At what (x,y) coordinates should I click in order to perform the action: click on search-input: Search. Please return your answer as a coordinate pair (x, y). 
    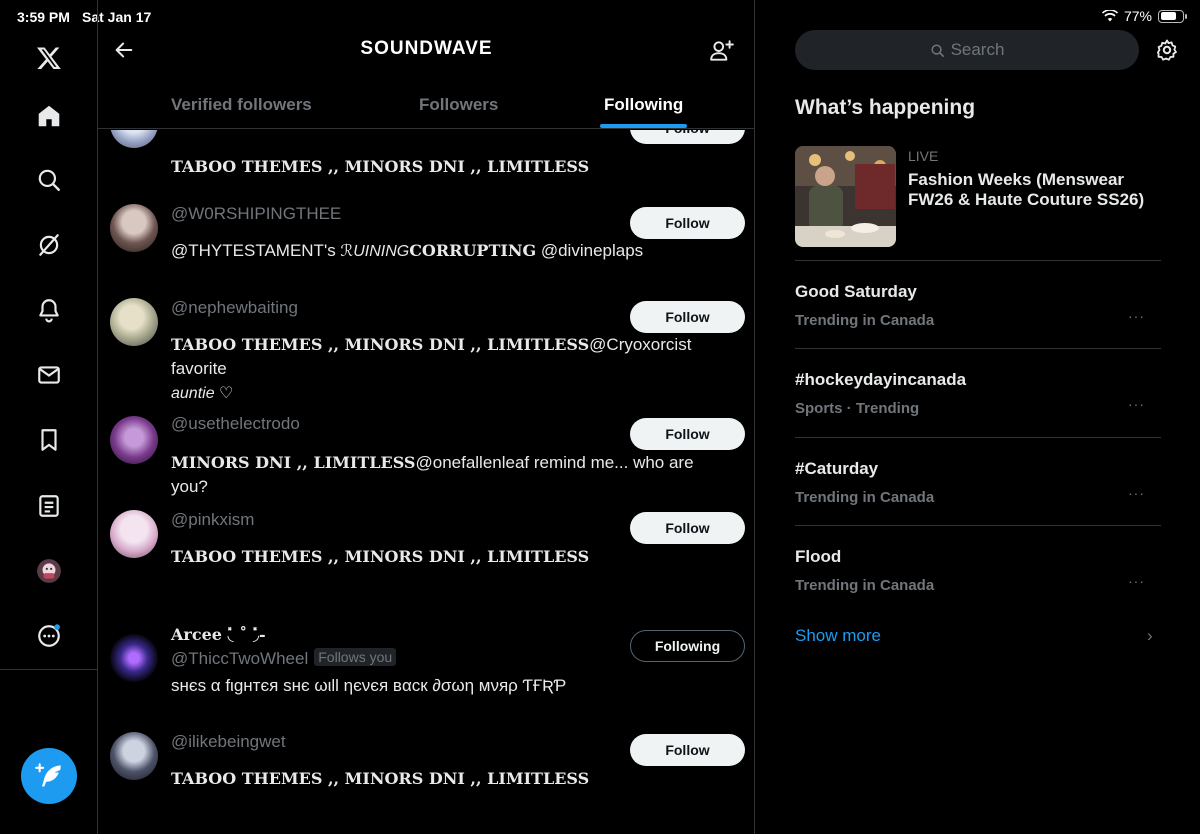
    Looking at the image, I should click on (967, 50).